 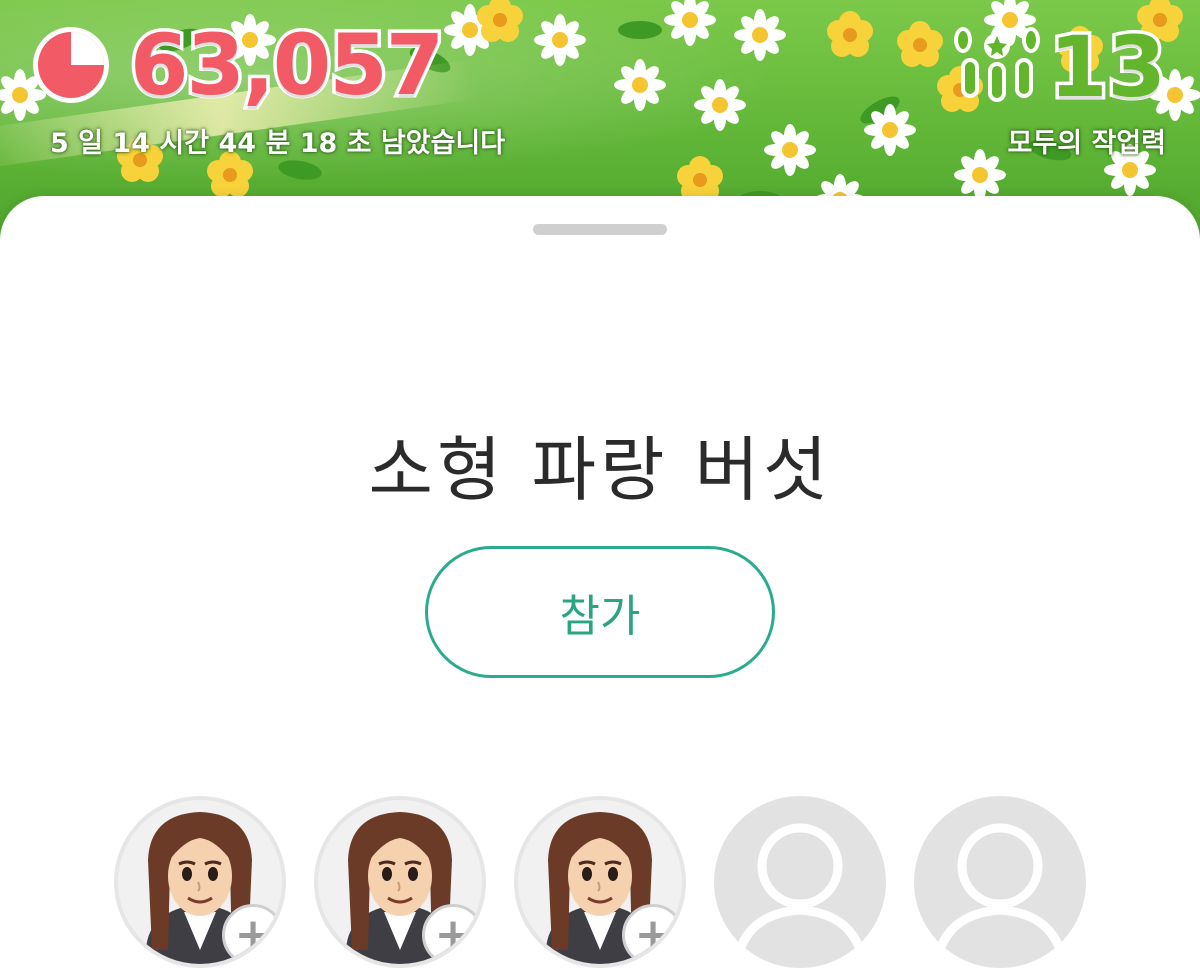 What do you see at coordinates (600, 612) in the screenshot?
I see `join-button: 참가` at bounding box center [600, 612].